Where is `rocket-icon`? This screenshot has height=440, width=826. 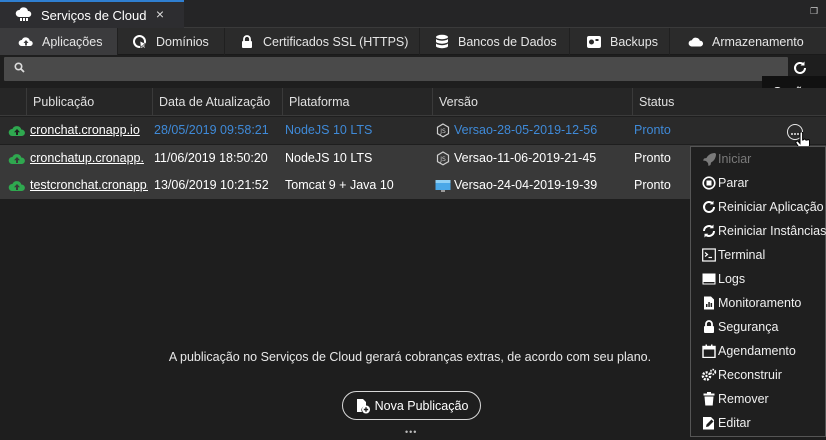
rocket-icon is located at coordinates (709, 159).